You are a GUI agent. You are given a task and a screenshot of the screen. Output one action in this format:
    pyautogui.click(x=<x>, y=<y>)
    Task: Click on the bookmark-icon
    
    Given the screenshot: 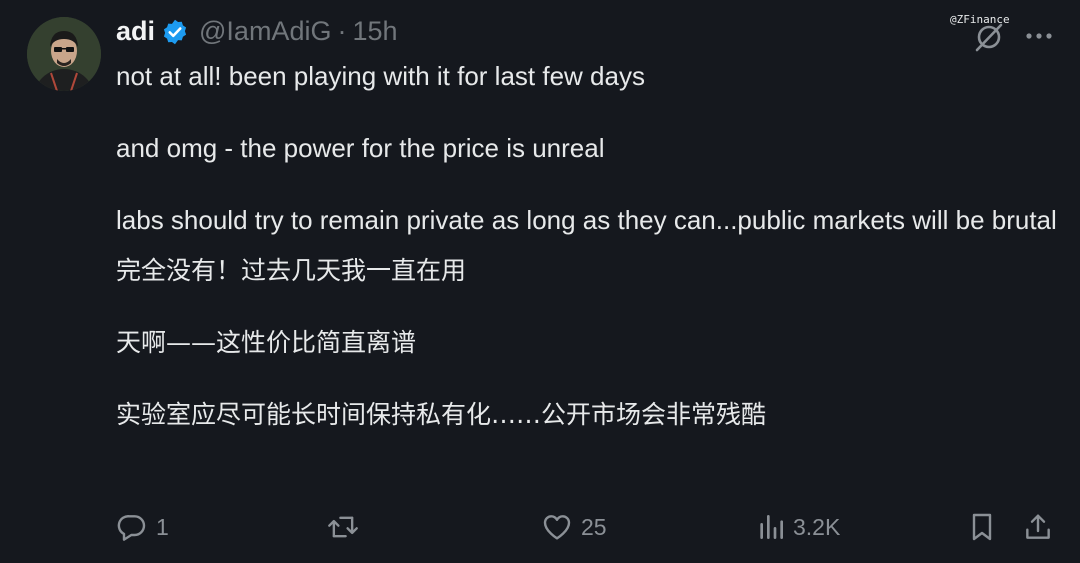 What is the action you would take?
    pyautogui.click(x=982, y=527)
    